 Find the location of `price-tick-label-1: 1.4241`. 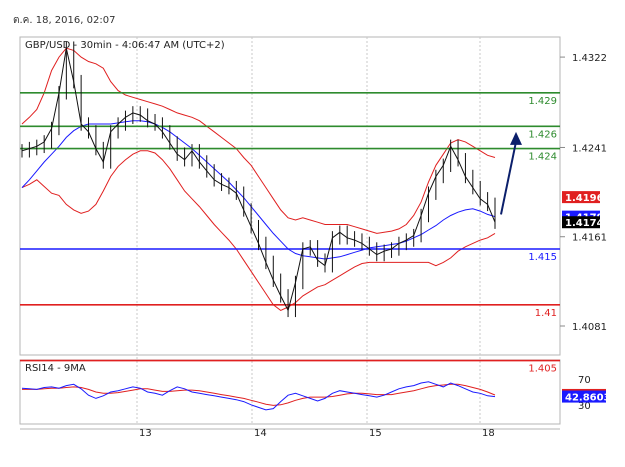

price-tick-label-1: 1.4241 is located at coordinates (589, 148).